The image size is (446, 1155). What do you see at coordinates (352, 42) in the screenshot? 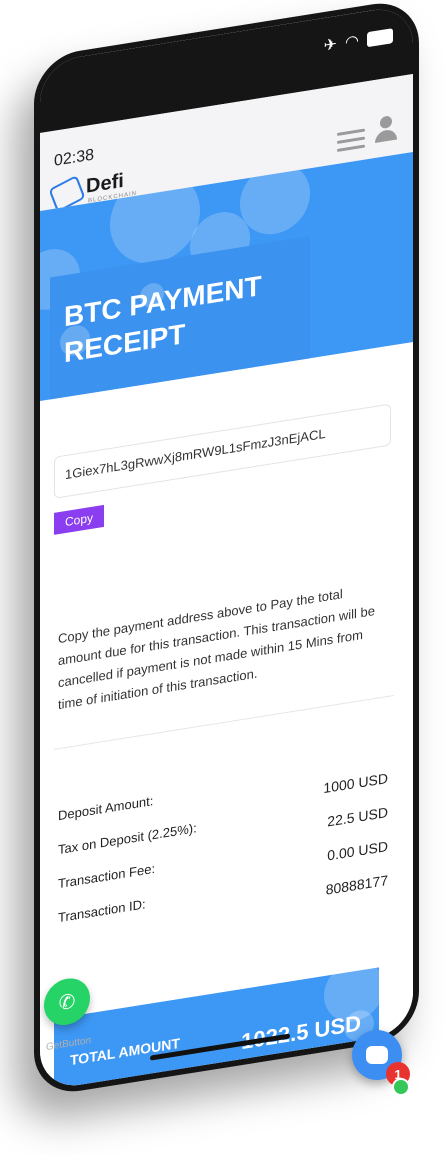
I see `wifi-icon: ◠` at bounding box center [352, 42].